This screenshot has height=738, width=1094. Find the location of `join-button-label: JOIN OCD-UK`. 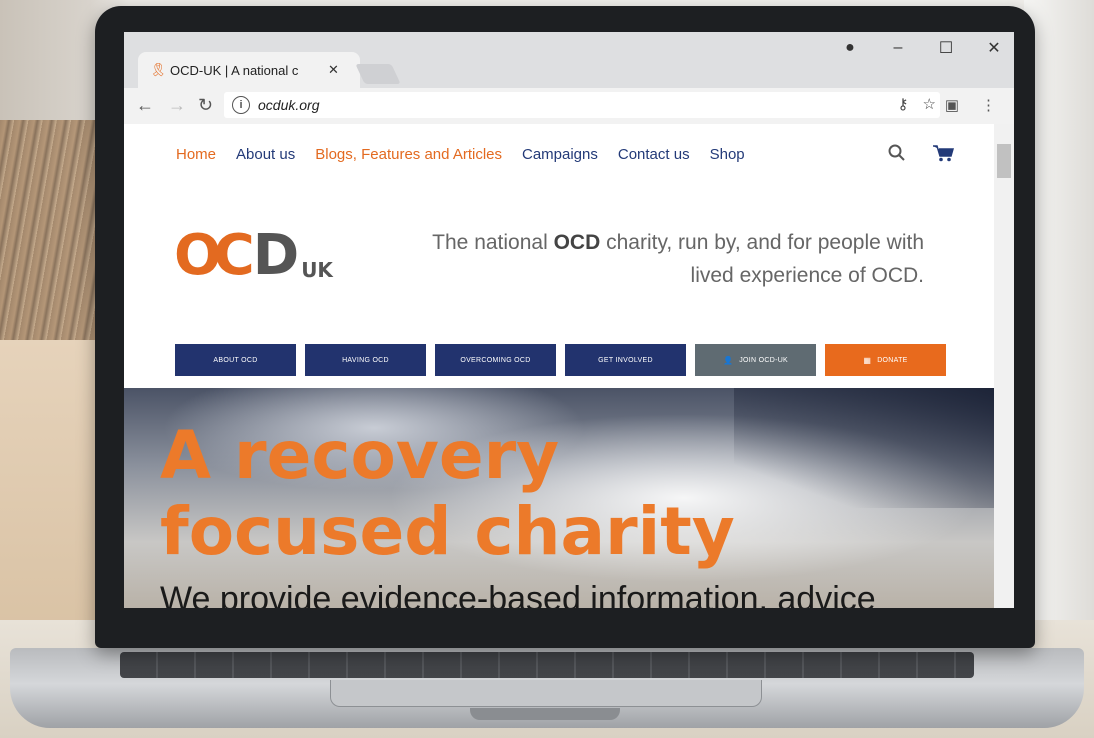

join-button-label: JOIN OCD-UK is located at coordinates (764, 360).